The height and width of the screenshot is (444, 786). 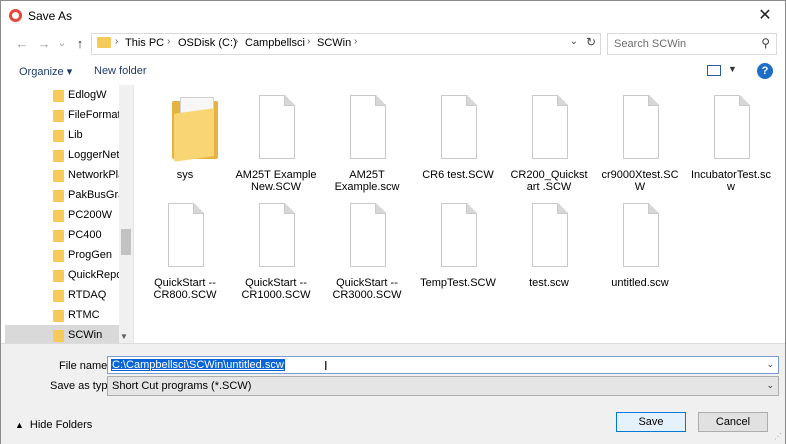 I want to click on sidebar-item-label: Lib, so click(x=75, y=135).